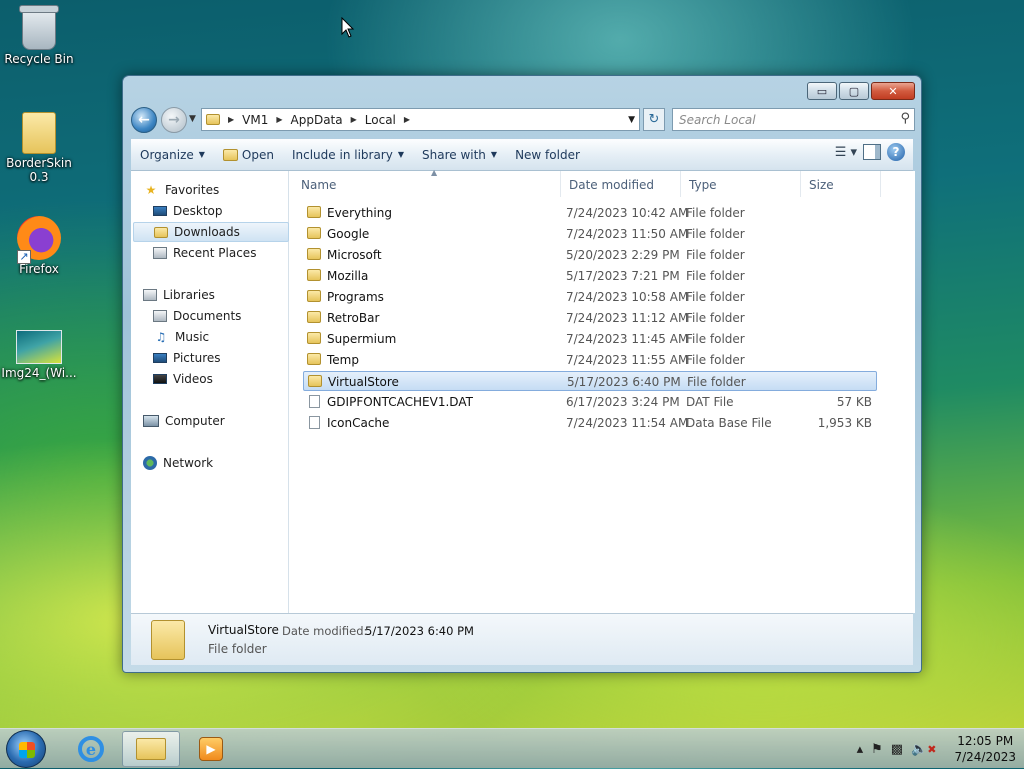 Image resolution: width=1024 pixels, height=769 pixels. What do you see at coordinates (631, 120) in the screenshot?
I see `address-dropdown-icon: ▼` at bounding box center [631, 120].